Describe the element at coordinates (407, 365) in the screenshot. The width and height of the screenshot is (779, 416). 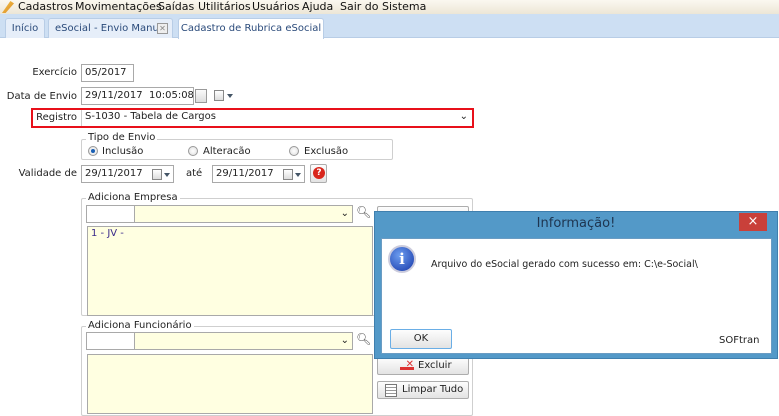
I see `delete-icon: ✕` at that location.